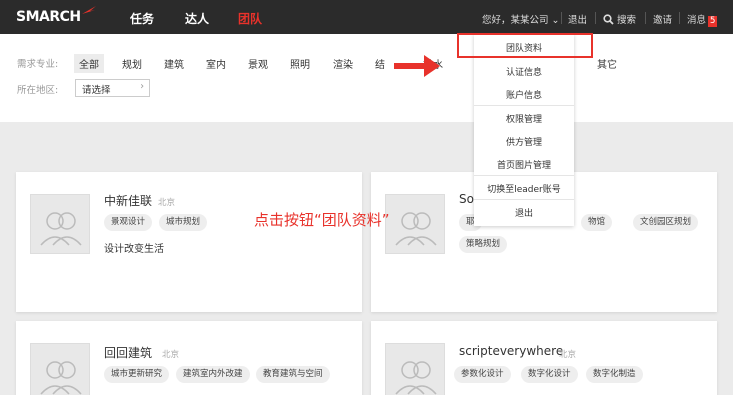 The height and width of the screenshot is (395, 733). I want to click on tag: 景观设计, so click(128, 222).